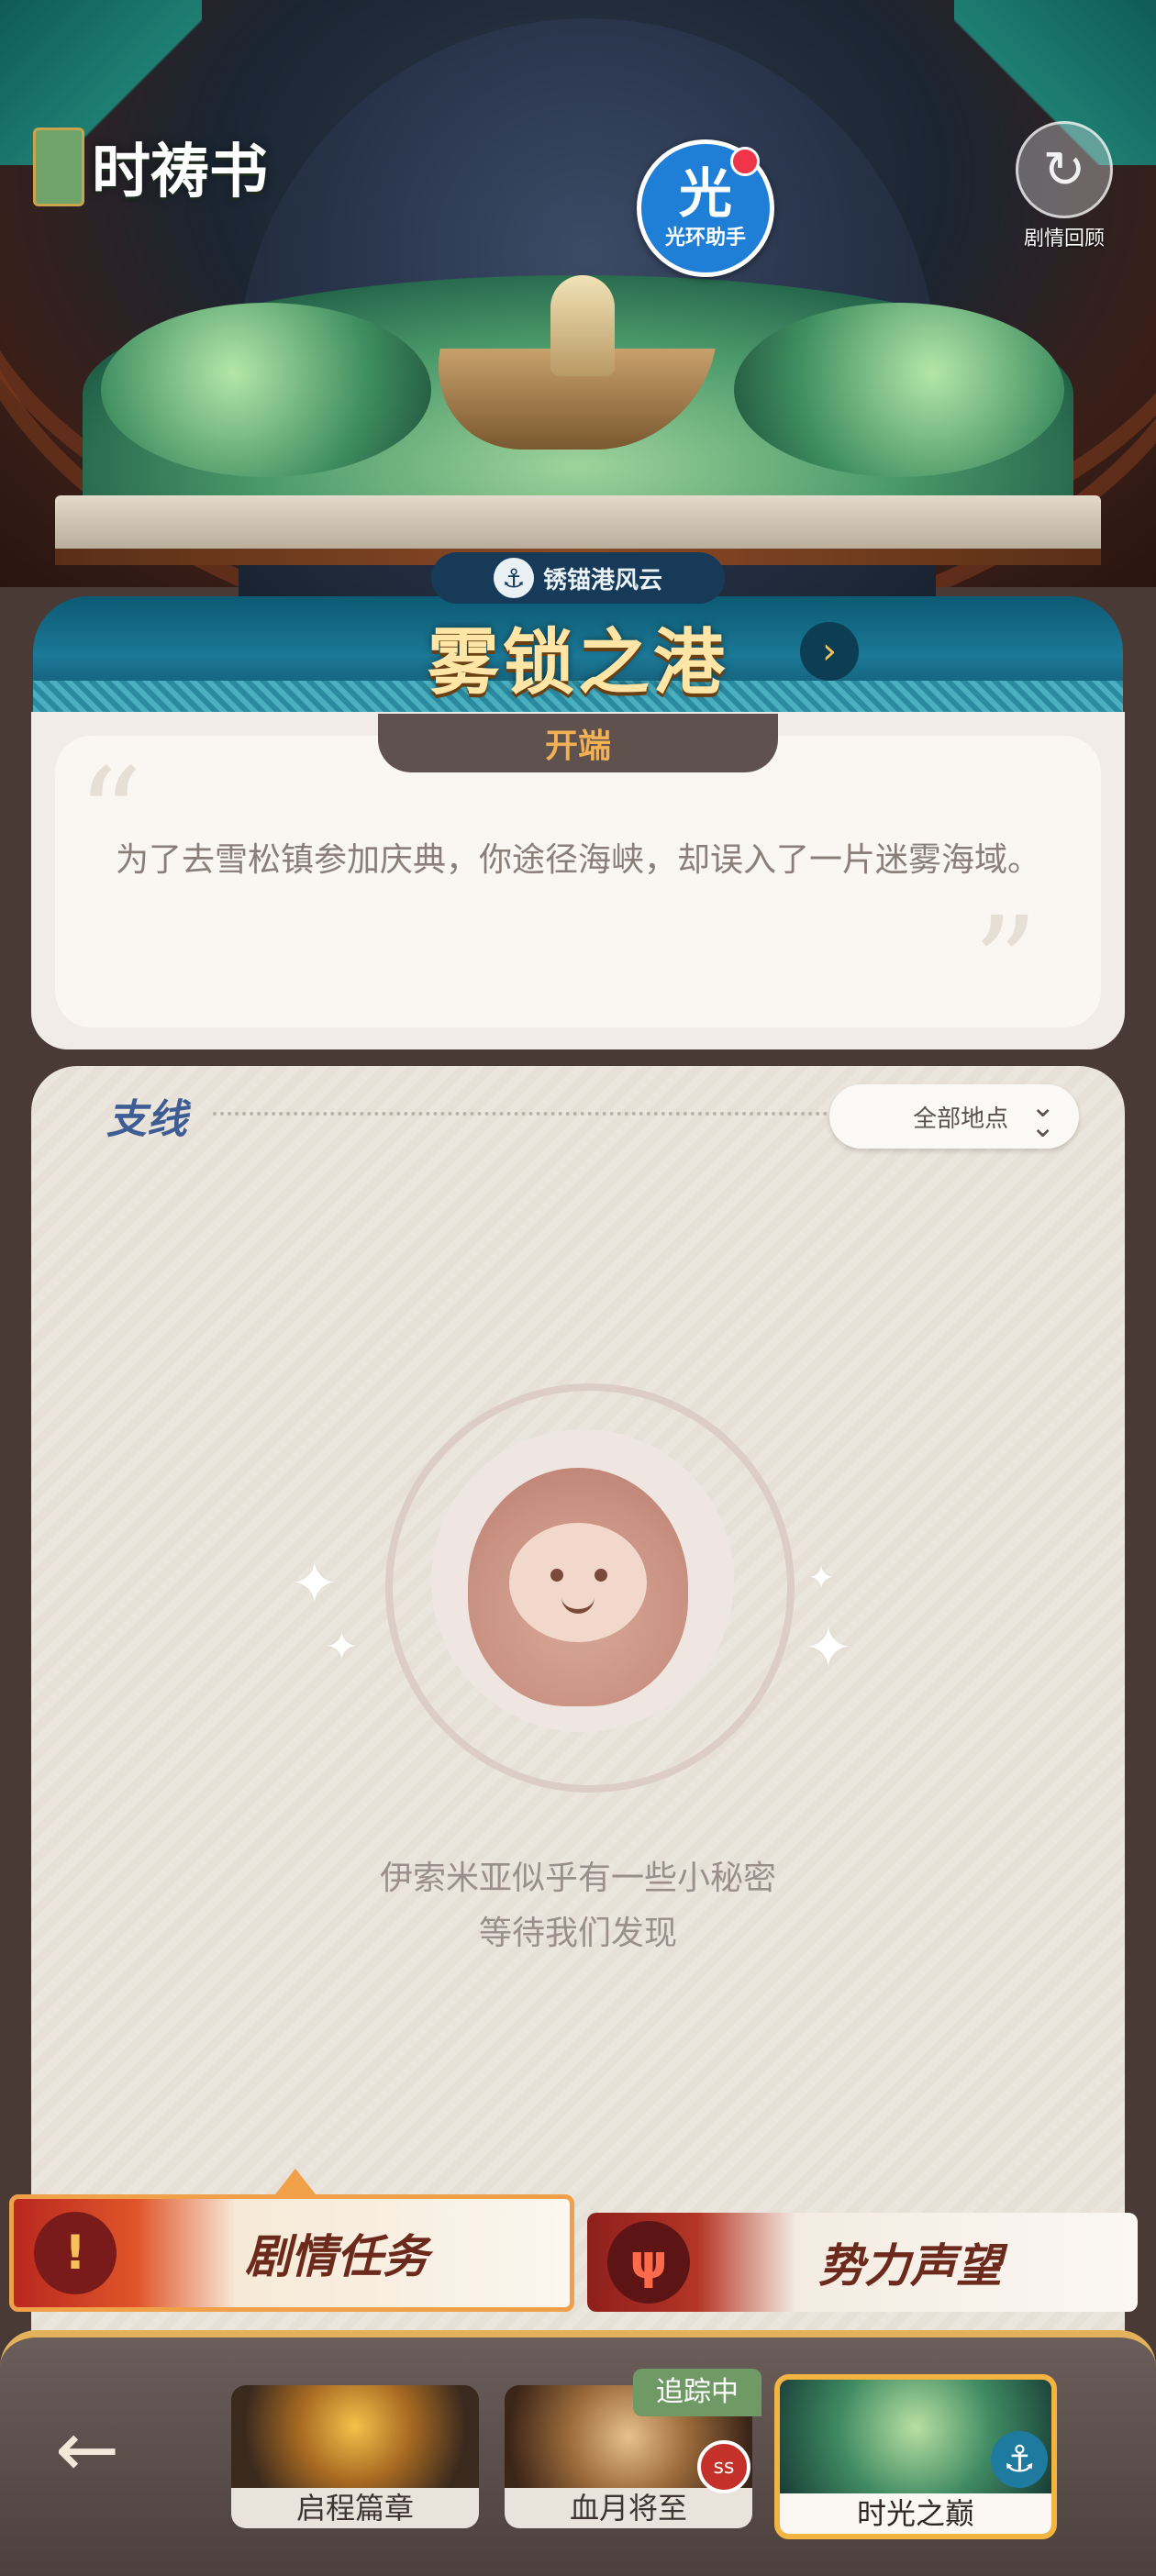  What do you see at coordinates (1064, 169) in the screenshot?
I see `replay-icon: ↻` at bounding box center [1064, 169].